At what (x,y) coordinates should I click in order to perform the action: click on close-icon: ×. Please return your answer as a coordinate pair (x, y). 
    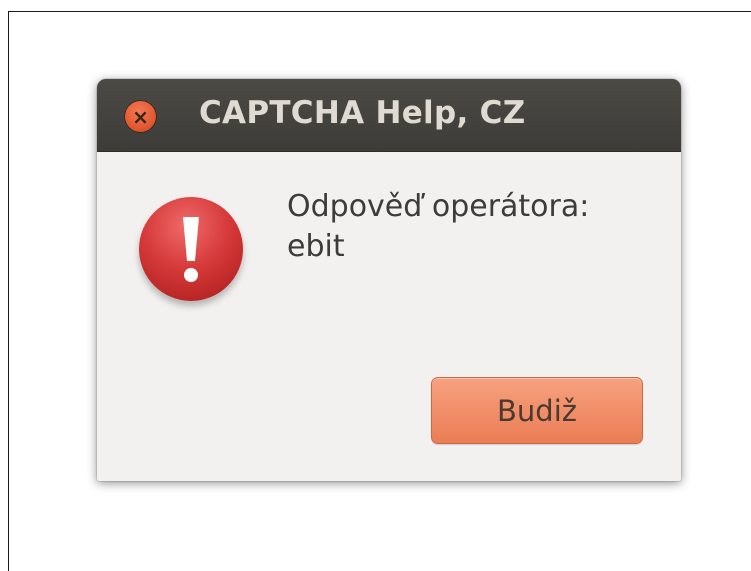
    Looking at the image, I should click on (140, 116).